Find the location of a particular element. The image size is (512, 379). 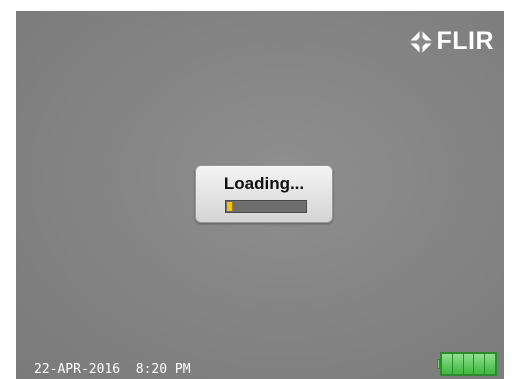

loading-progress-fill is located at coordinates (230, 206).